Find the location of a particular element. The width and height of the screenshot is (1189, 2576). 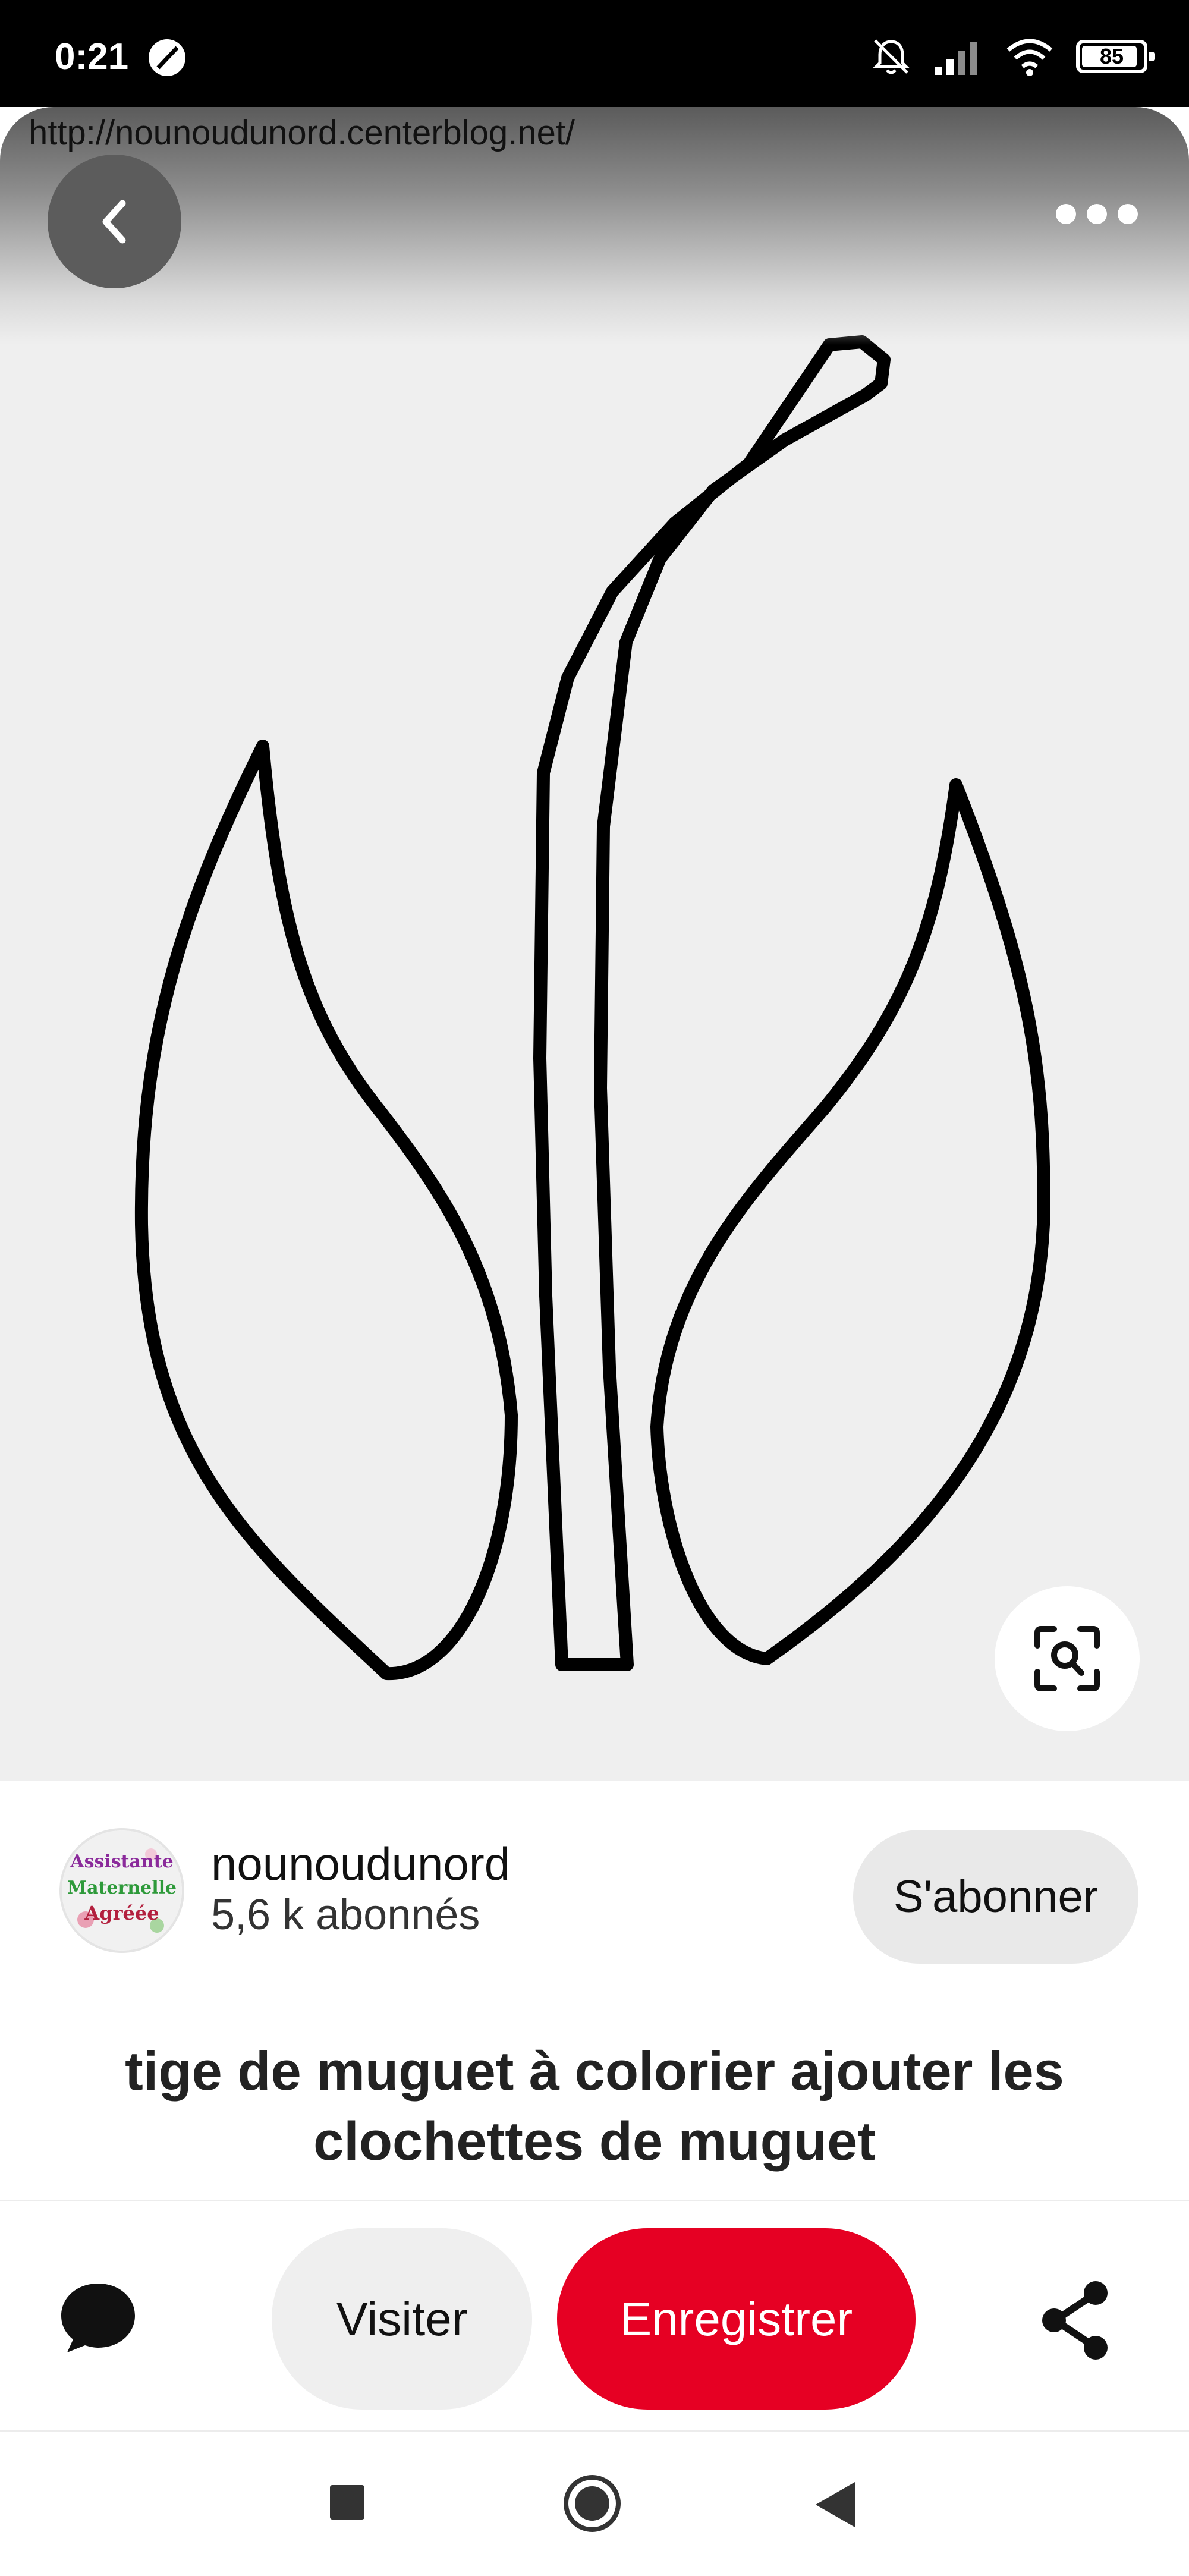

share-button is located at coordinates (1076, 2320).